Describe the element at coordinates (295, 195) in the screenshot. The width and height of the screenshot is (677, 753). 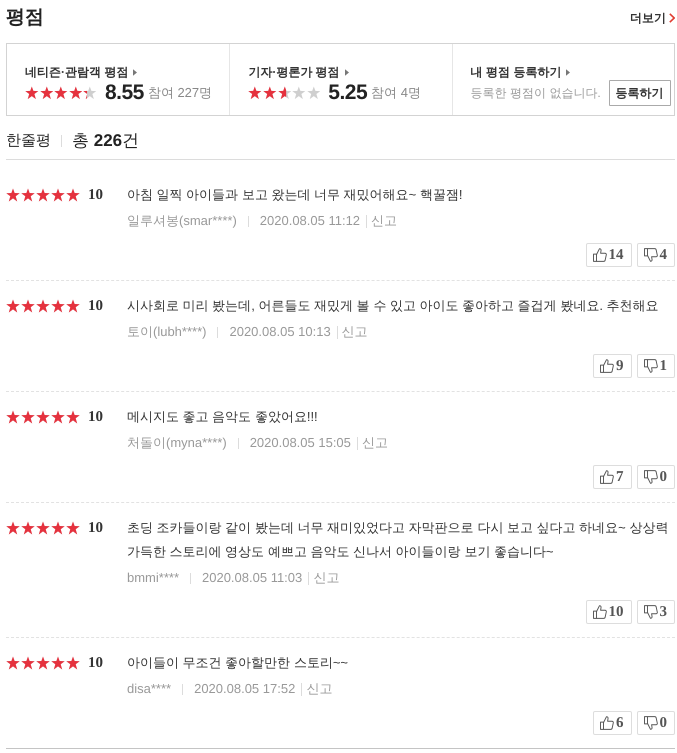
I see `review-text: 아침 일찍 아이들과 보고 왔는데 너무 재밌어해요~ 핵꿀잼!` at that location.